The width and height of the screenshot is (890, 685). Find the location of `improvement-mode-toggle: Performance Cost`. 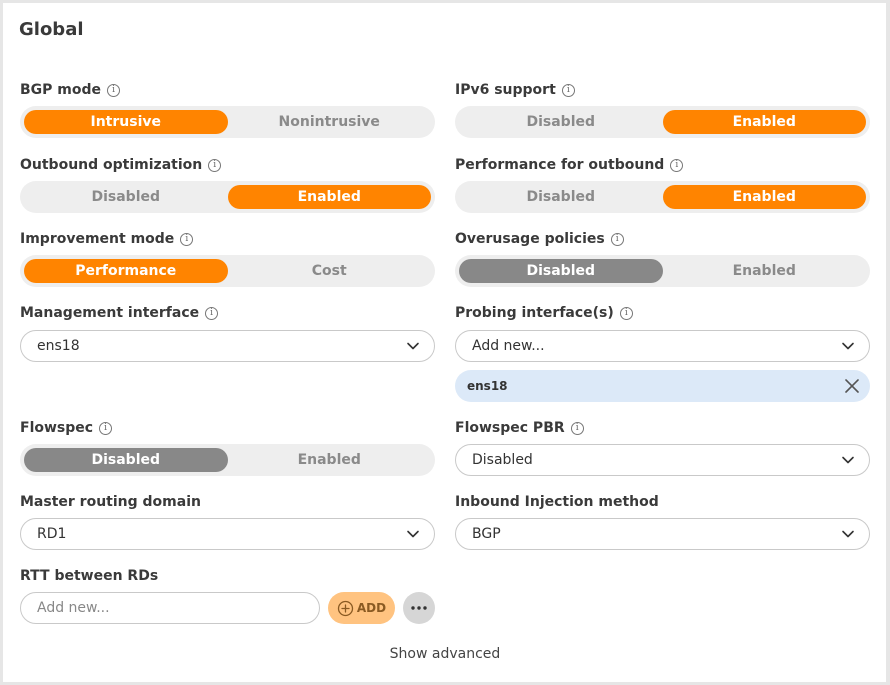

improvement-mode-toggle: Performance Cost is located at coordinates (227, 271).